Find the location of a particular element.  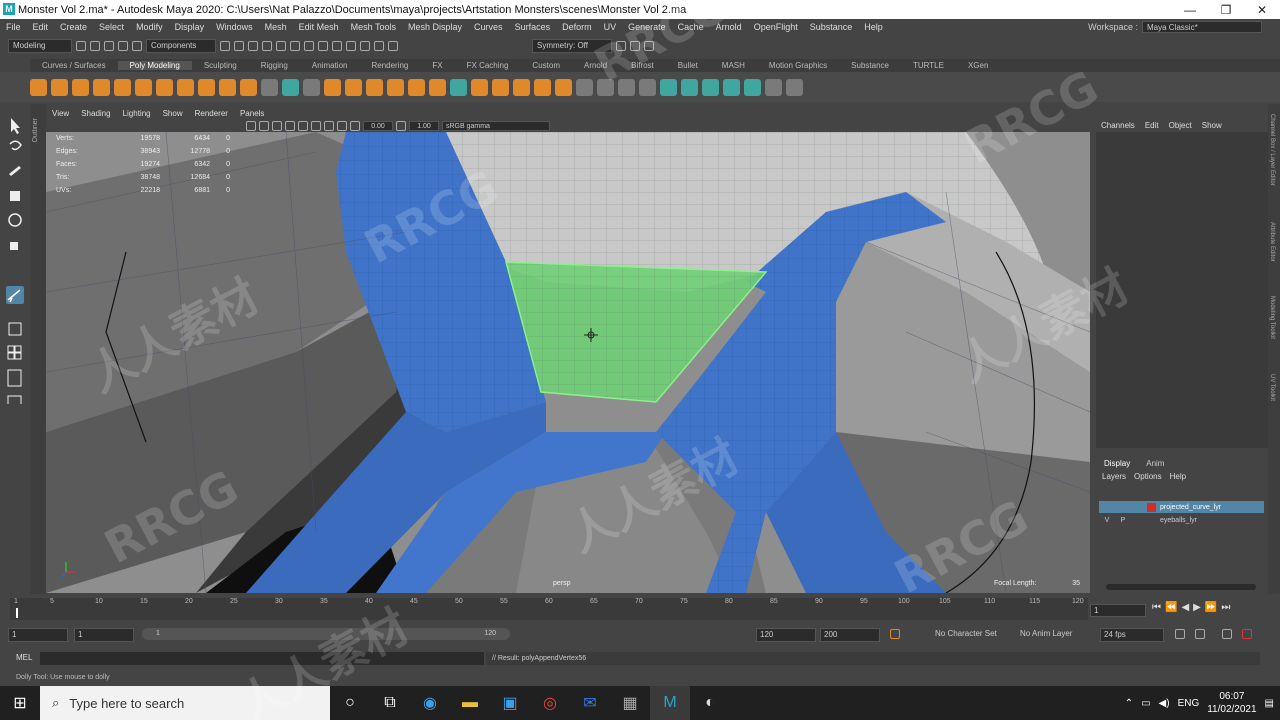

poly-torus-icon is located at coordinates (122, 87).